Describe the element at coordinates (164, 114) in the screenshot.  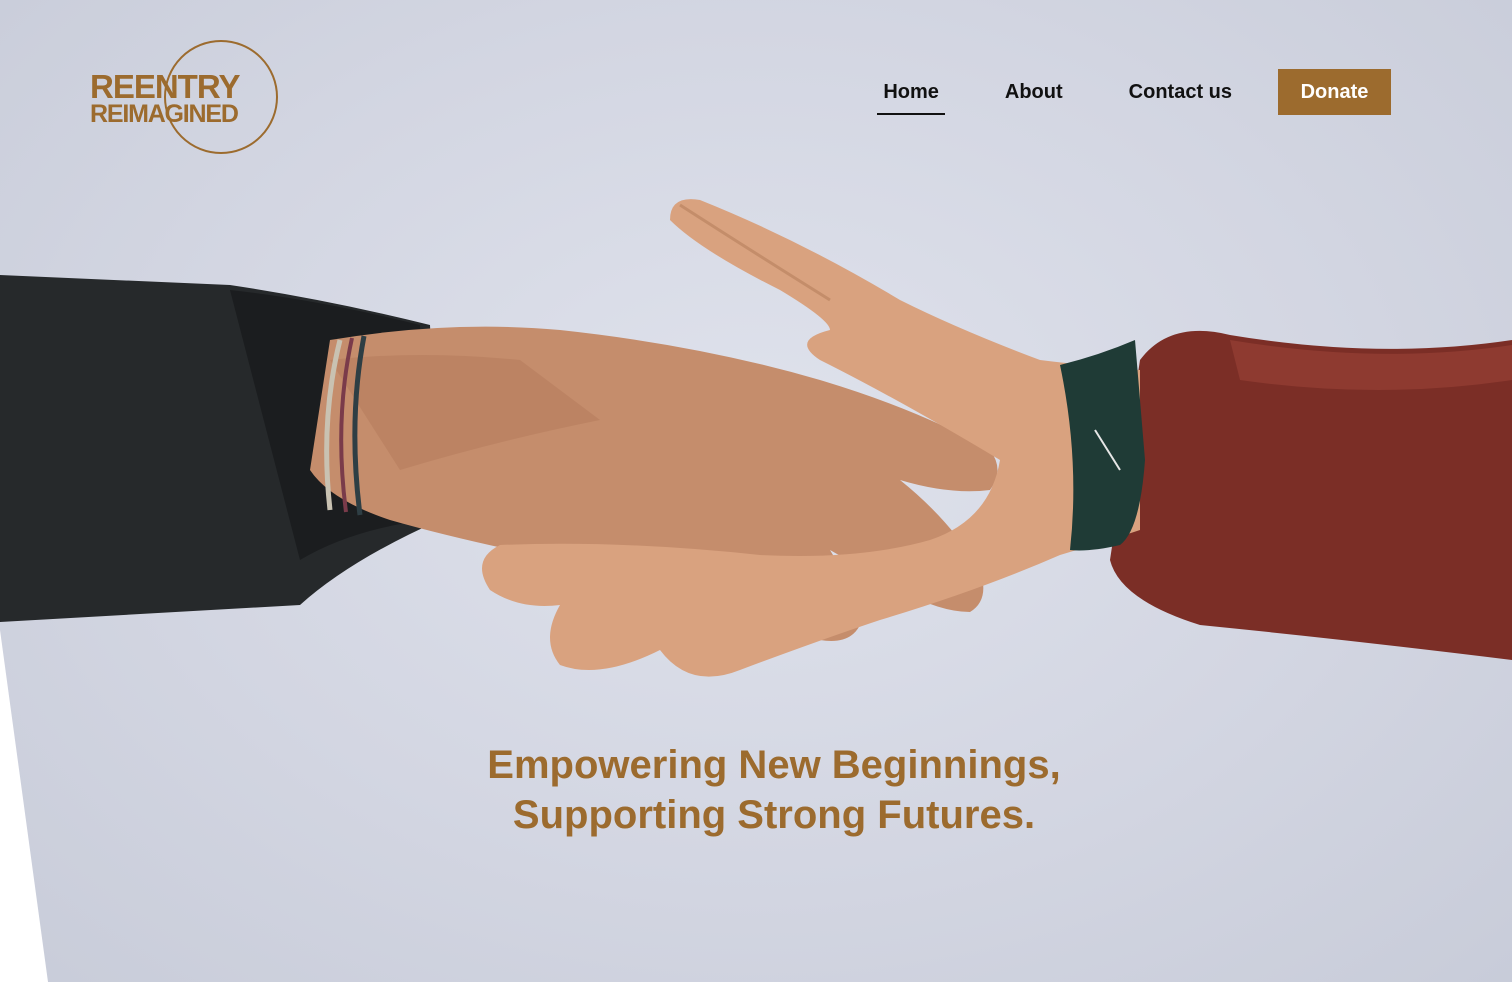
I see `logo-wordmark-line2: REIMAGINED` at that location.